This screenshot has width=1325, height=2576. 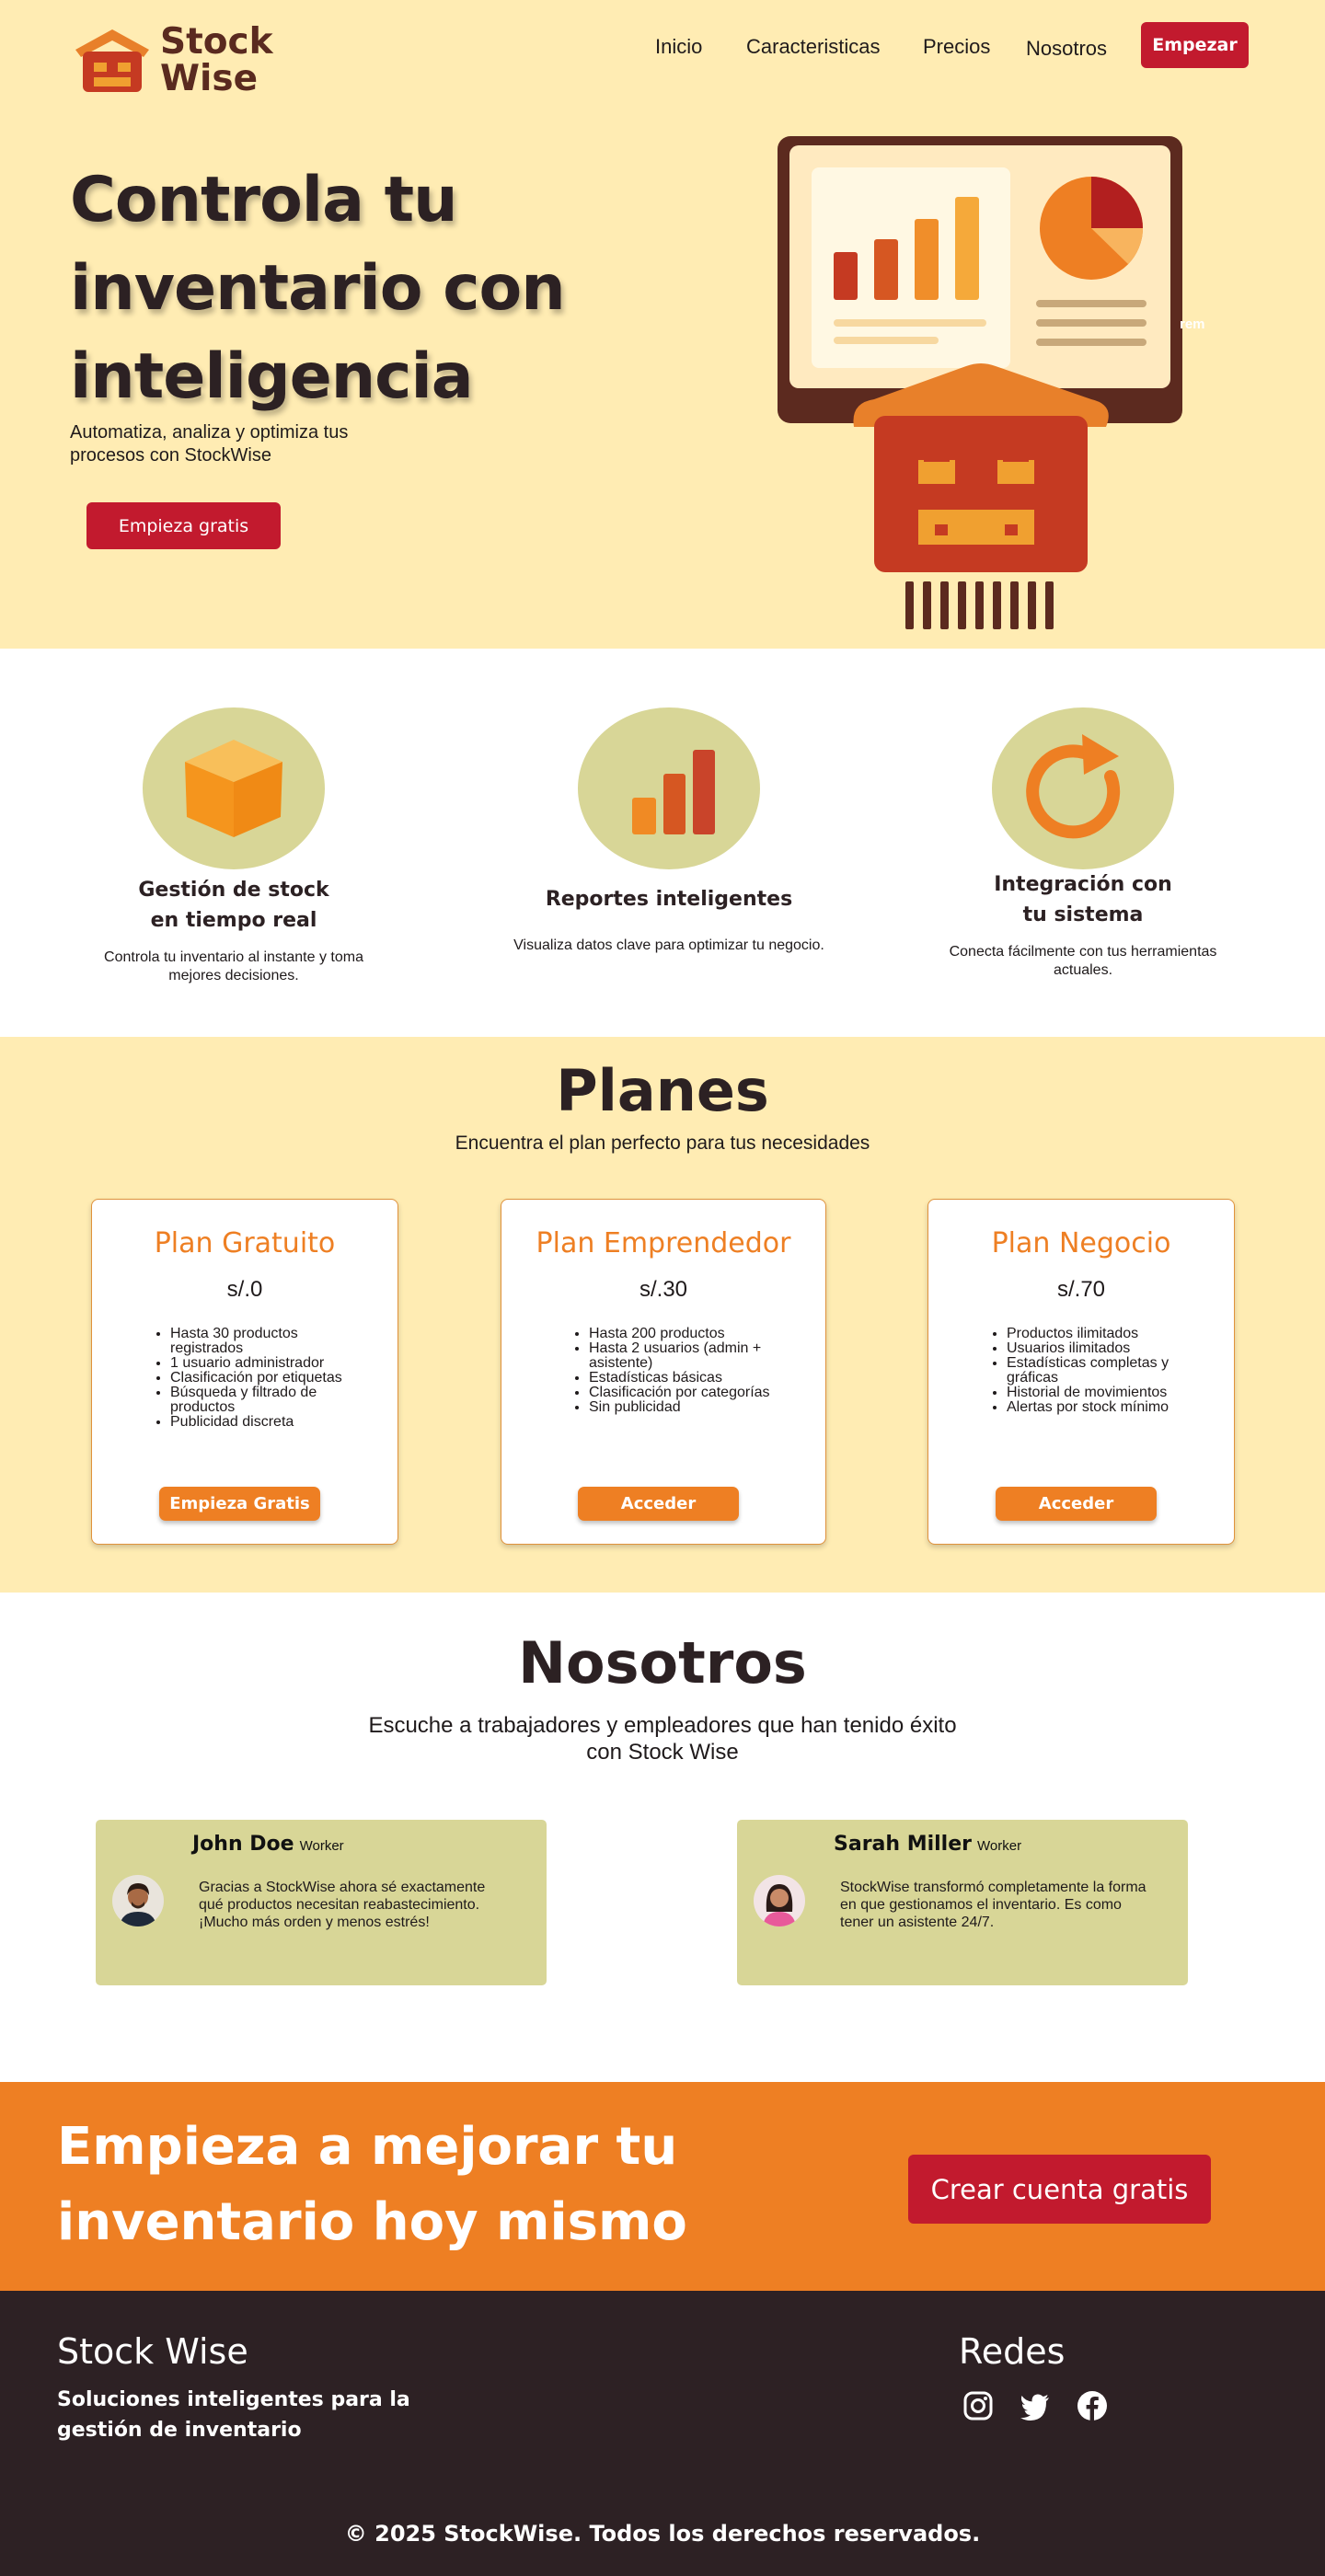 What do you see at coordinates (1073, 786) in the screenshot?
I see `refresh-icon` at bounding box center [1073, 786].